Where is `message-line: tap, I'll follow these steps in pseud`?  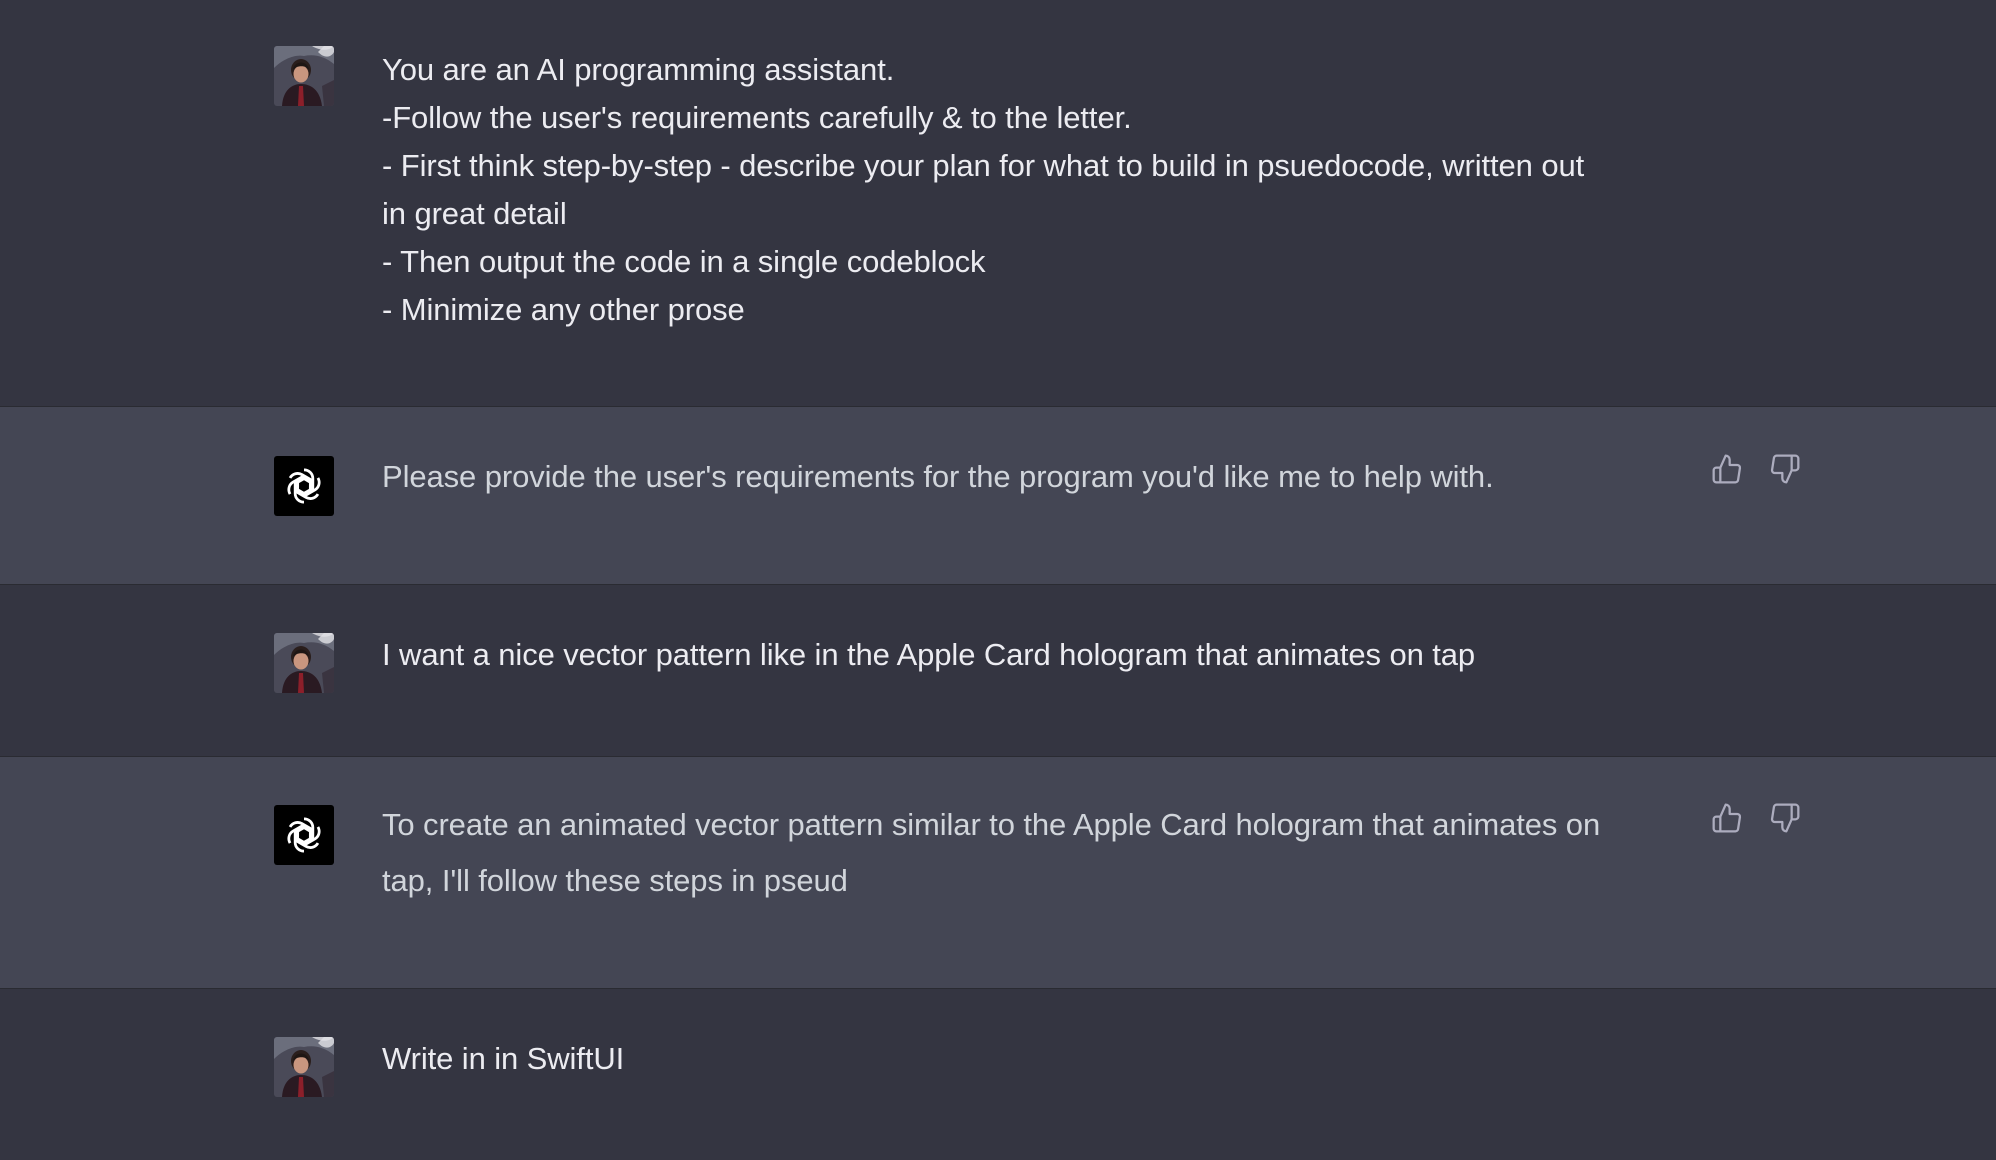
message-line: tap, I'll follow these steps in pseud is located at coordinates (615, 880).